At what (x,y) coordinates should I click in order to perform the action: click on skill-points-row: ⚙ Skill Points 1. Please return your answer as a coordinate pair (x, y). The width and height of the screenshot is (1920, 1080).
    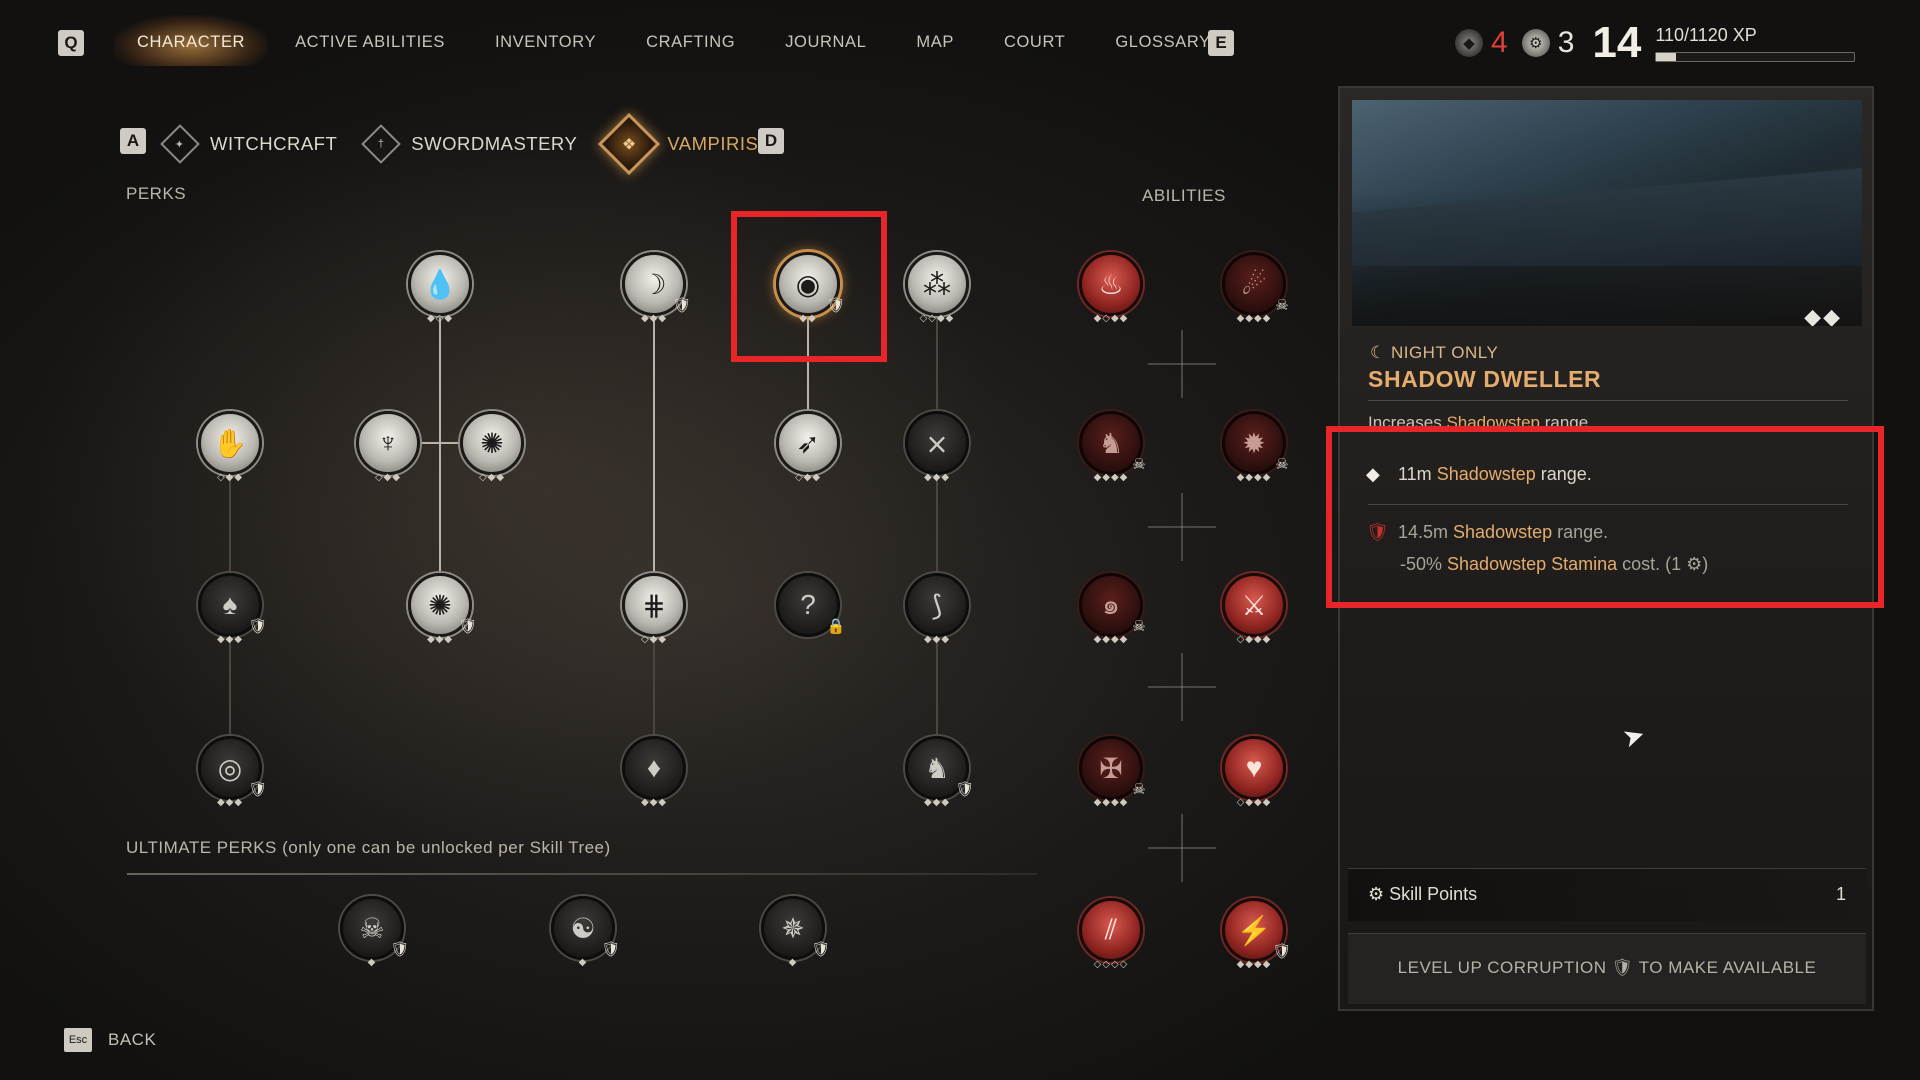
    Looking at the image, I should click on (1607, 894).